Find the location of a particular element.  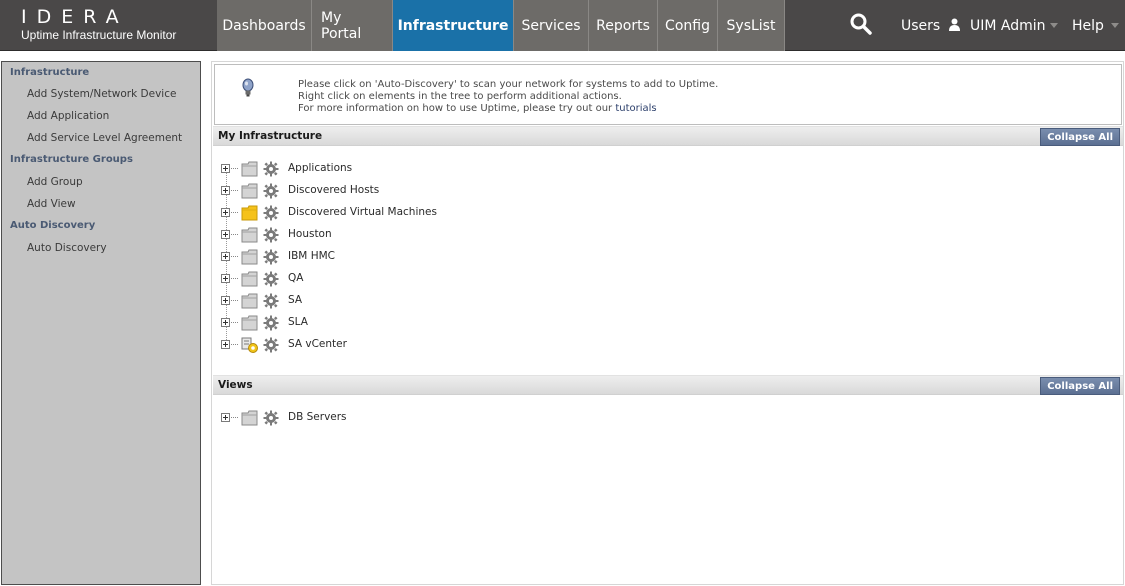

nav-syslist: SysList is located at coordinates (751, 25).